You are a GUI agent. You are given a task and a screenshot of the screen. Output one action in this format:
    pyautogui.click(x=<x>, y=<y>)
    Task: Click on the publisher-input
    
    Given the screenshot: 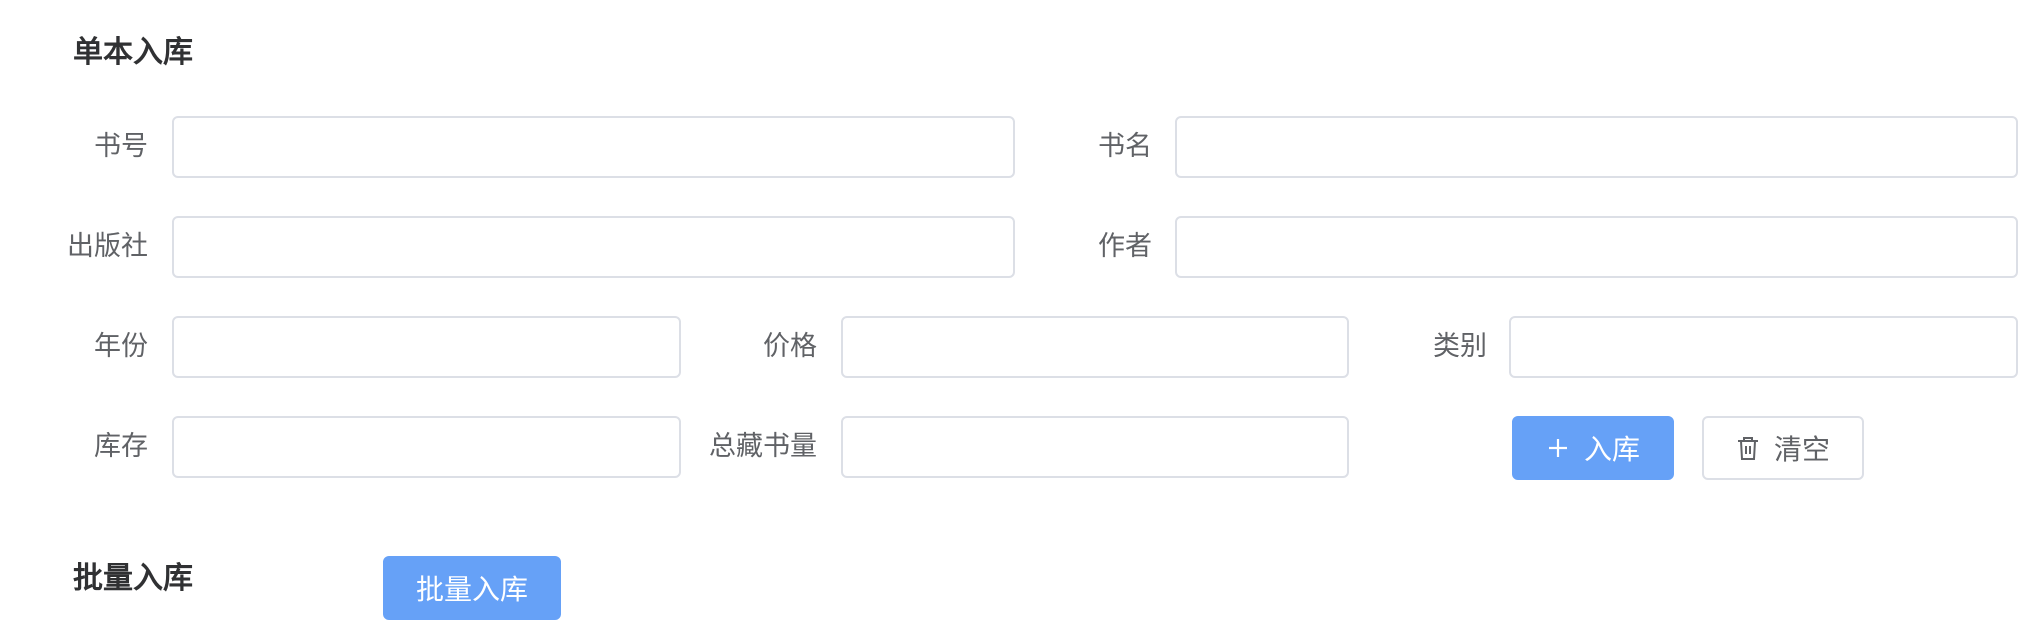 What is the action you would take?
    pyautogui.click(x=593, y=247)
    